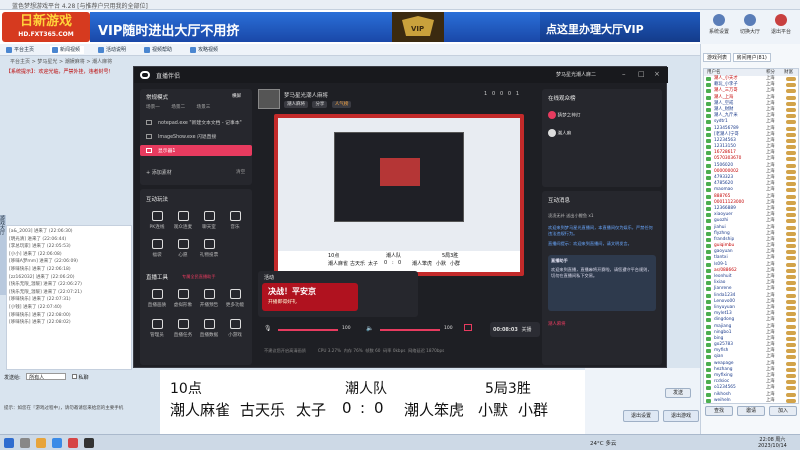 Image resolution: width=800 pixels, height=450 pixels. What do you see at coordinates (41, 443) in the screenshot?
I see `folder-icon` at bounding box center [41, 443].